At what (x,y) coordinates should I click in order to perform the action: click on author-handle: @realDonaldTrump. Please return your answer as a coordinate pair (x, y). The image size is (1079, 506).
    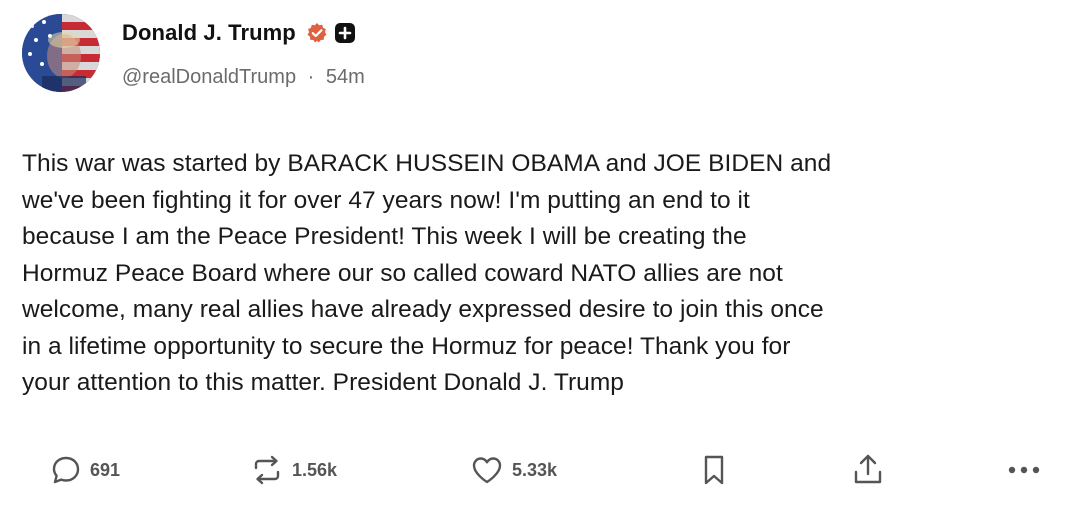
    Looking at the image, I should click on (209, 77).